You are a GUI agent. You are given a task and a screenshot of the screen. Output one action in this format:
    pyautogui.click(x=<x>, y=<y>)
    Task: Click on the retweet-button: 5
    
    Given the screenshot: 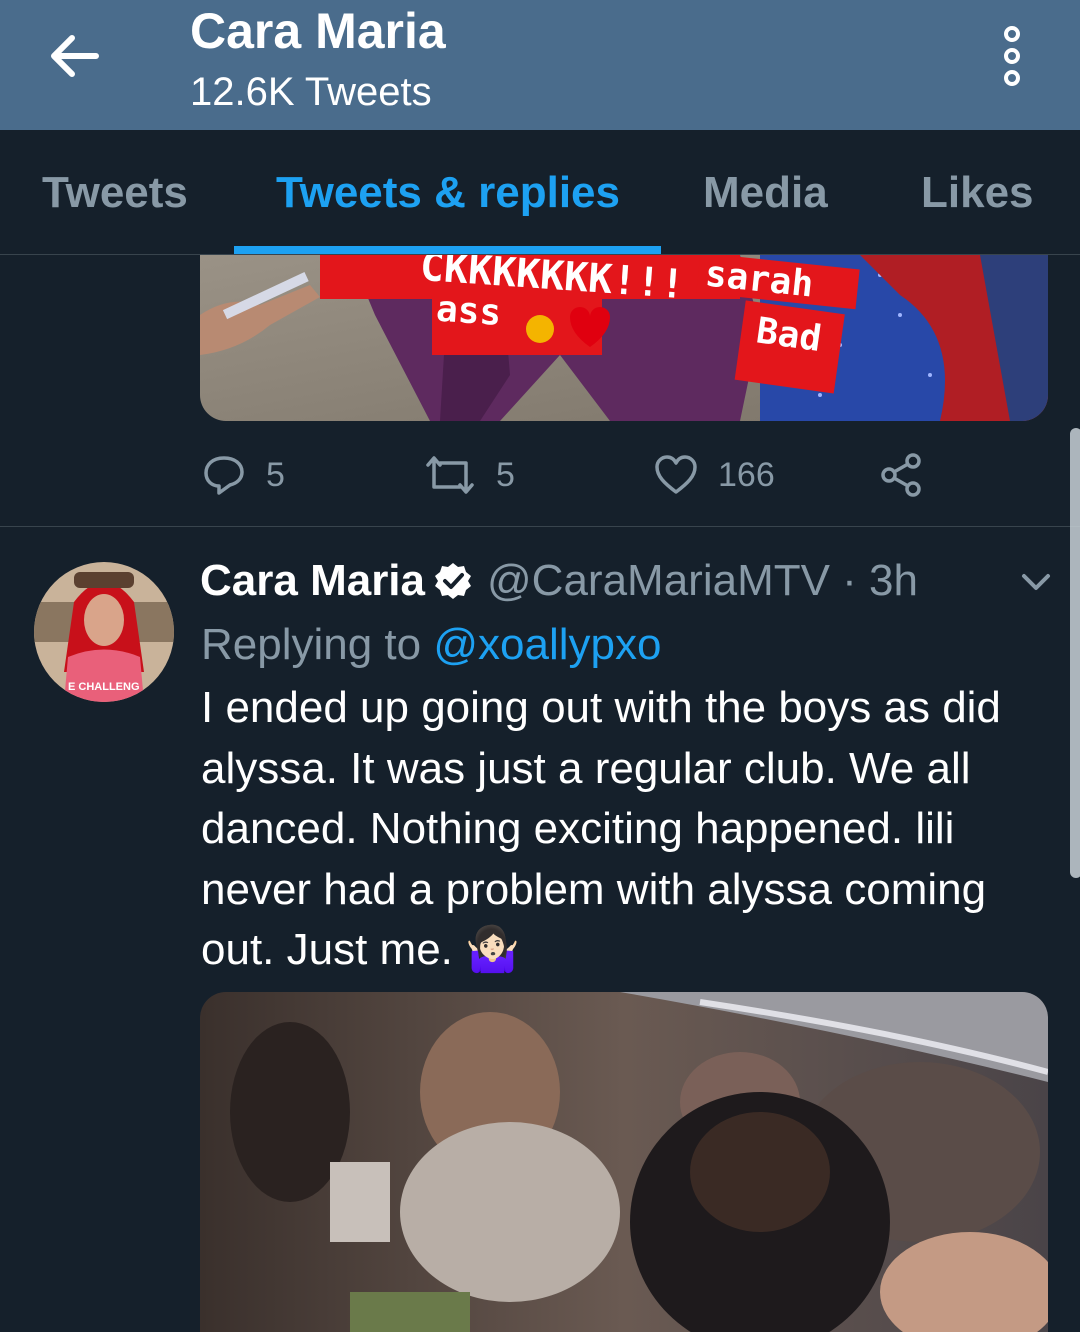 What is the action you would take?
    pyautogui.click(x=469, y=475)
    